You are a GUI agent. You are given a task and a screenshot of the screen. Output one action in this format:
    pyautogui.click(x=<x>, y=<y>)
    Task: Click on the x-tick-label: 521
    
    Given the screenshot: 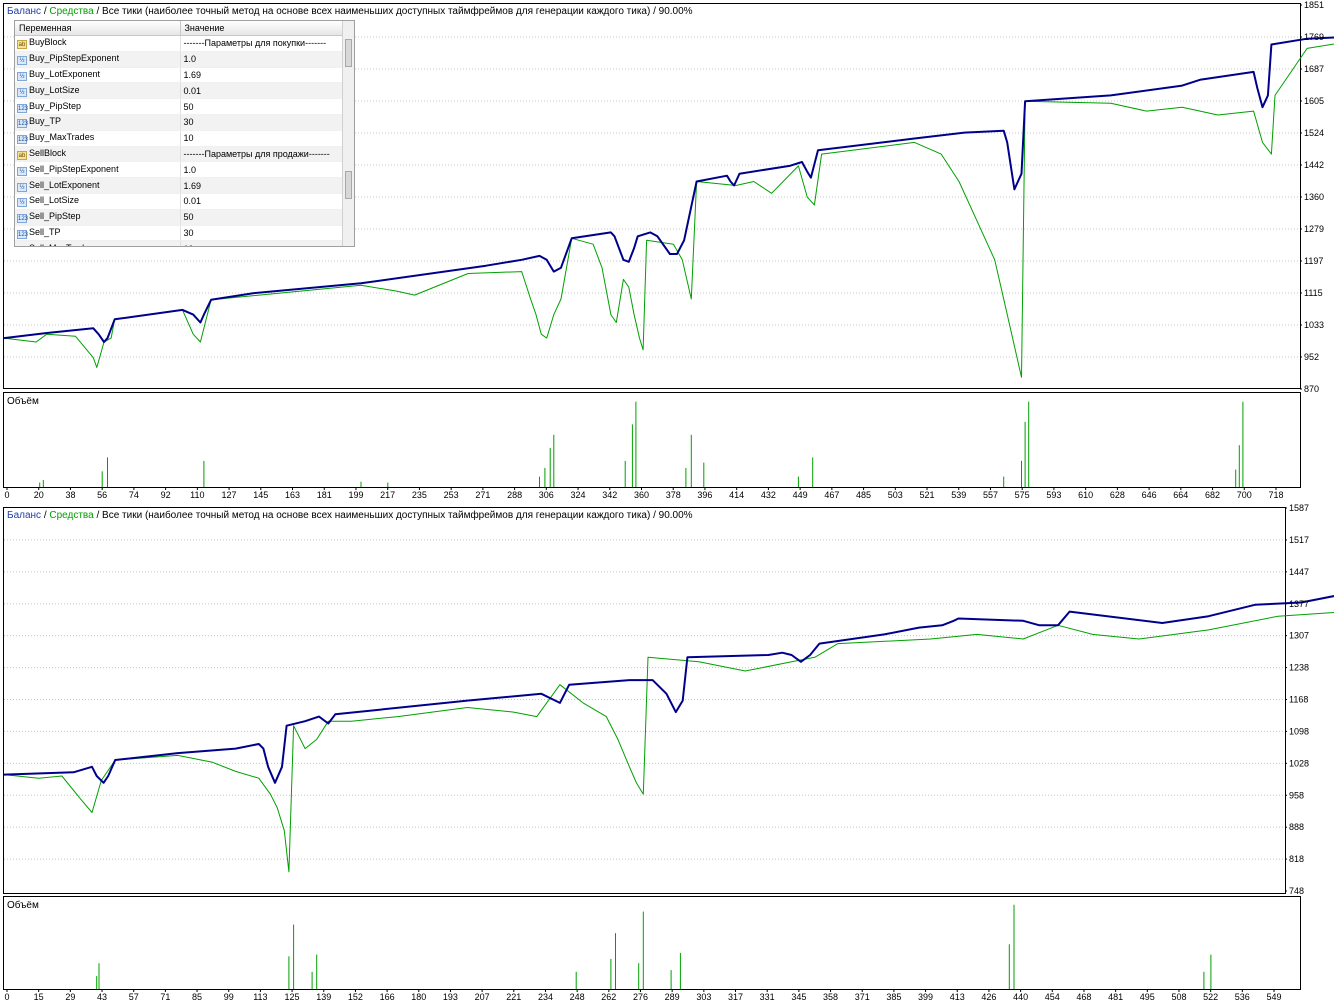 What is the action you would take?
    pyautogui.click(x=927, y=495)
    